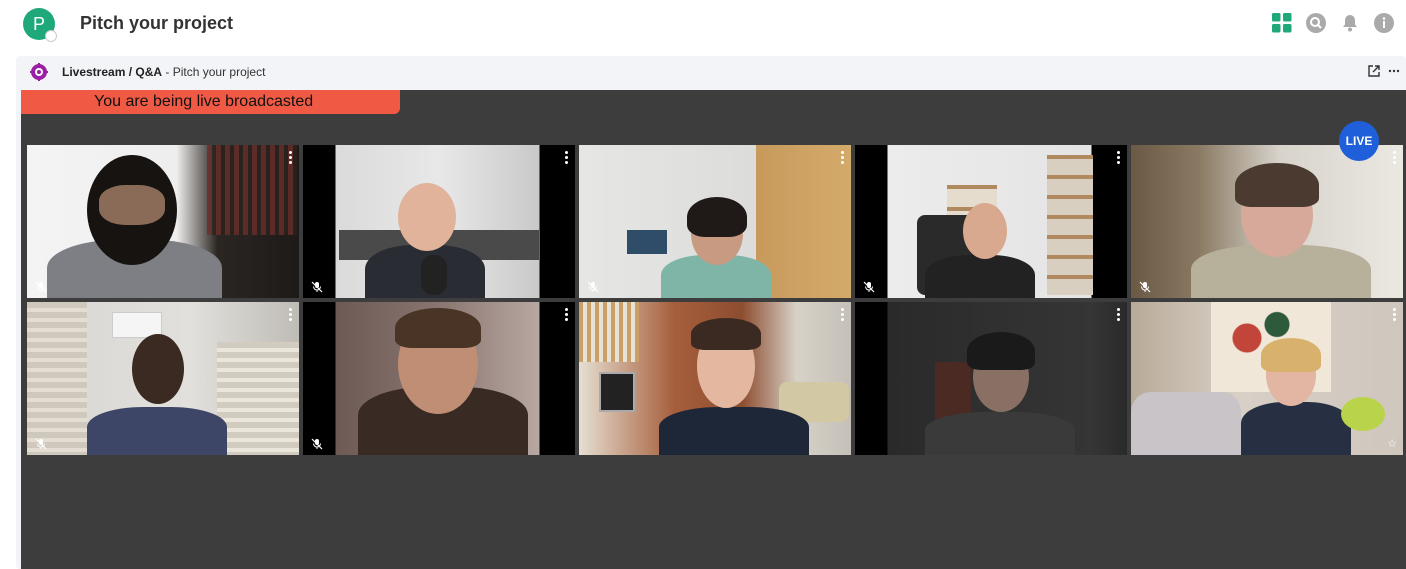 This screenshot has height=569, width=1406. What do you see at coordinates (210, 102) in the screenshot?
I see `live-broadcast-banner: You are being live broadcasted` at bounding box center [210, 102].